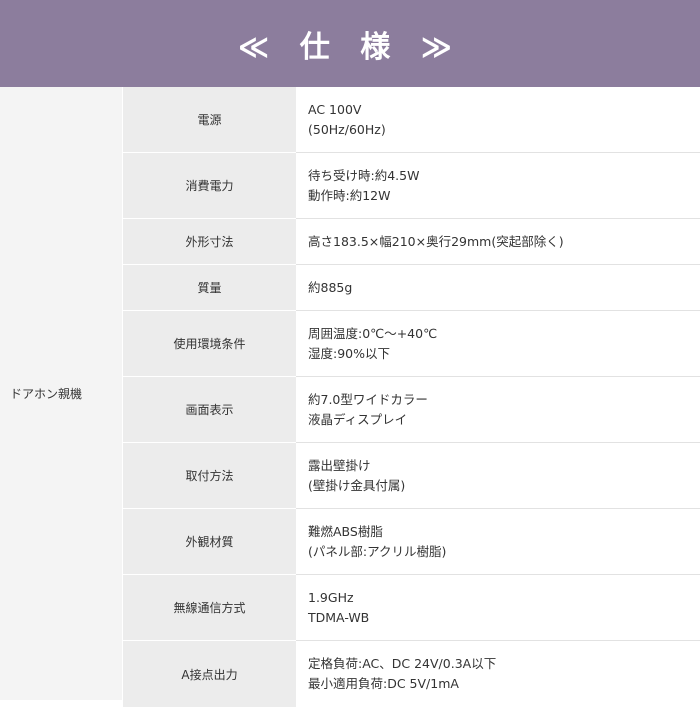 The width and height of the screenshot is (700, 708). I want to click on page-title: ≪ 仕 様 ≫, so click(350, 47).